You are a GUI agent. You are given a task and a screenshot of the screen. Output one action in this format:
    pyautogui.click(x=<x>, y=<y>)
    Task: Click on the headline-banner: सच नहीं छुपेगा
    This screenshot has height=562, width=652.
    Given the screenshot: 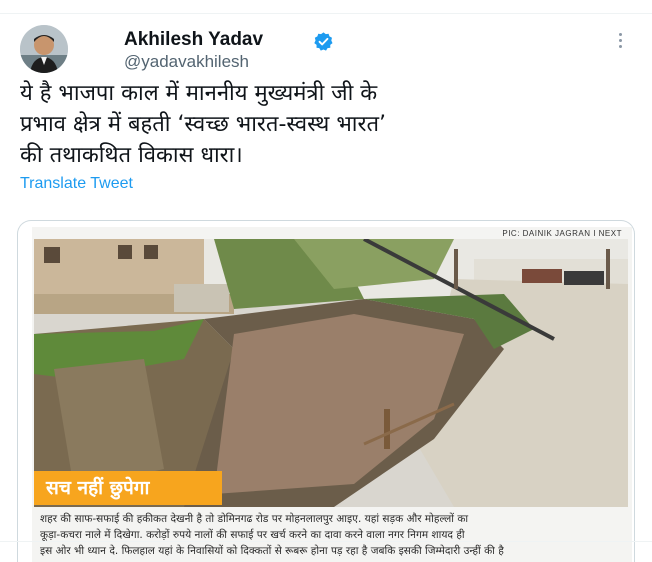 What is the action you would take?
    pyautogui.click(x=128, y=488)
    